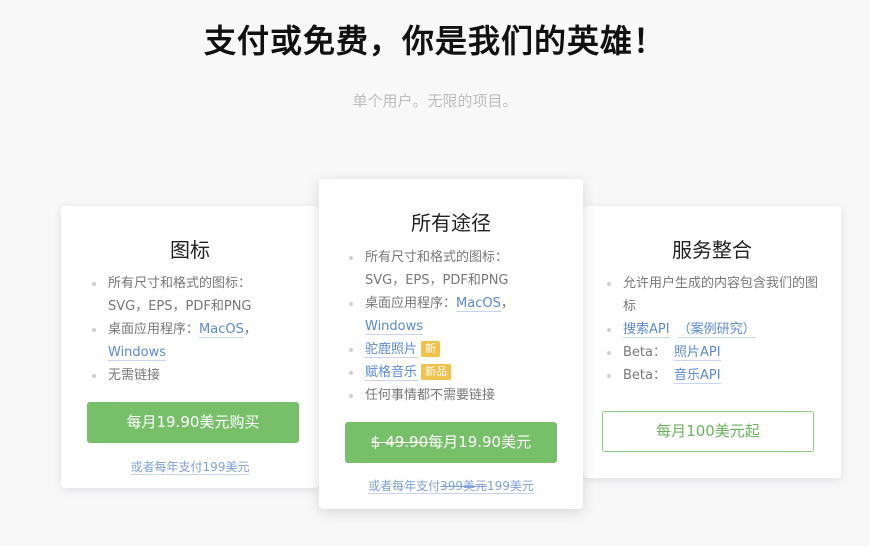 This screenshot has height=546, width=870. Describe the element at coordinates (430, 395) in the screenshot. I see `feature-text: 任何事情都不需要链接` at that location.